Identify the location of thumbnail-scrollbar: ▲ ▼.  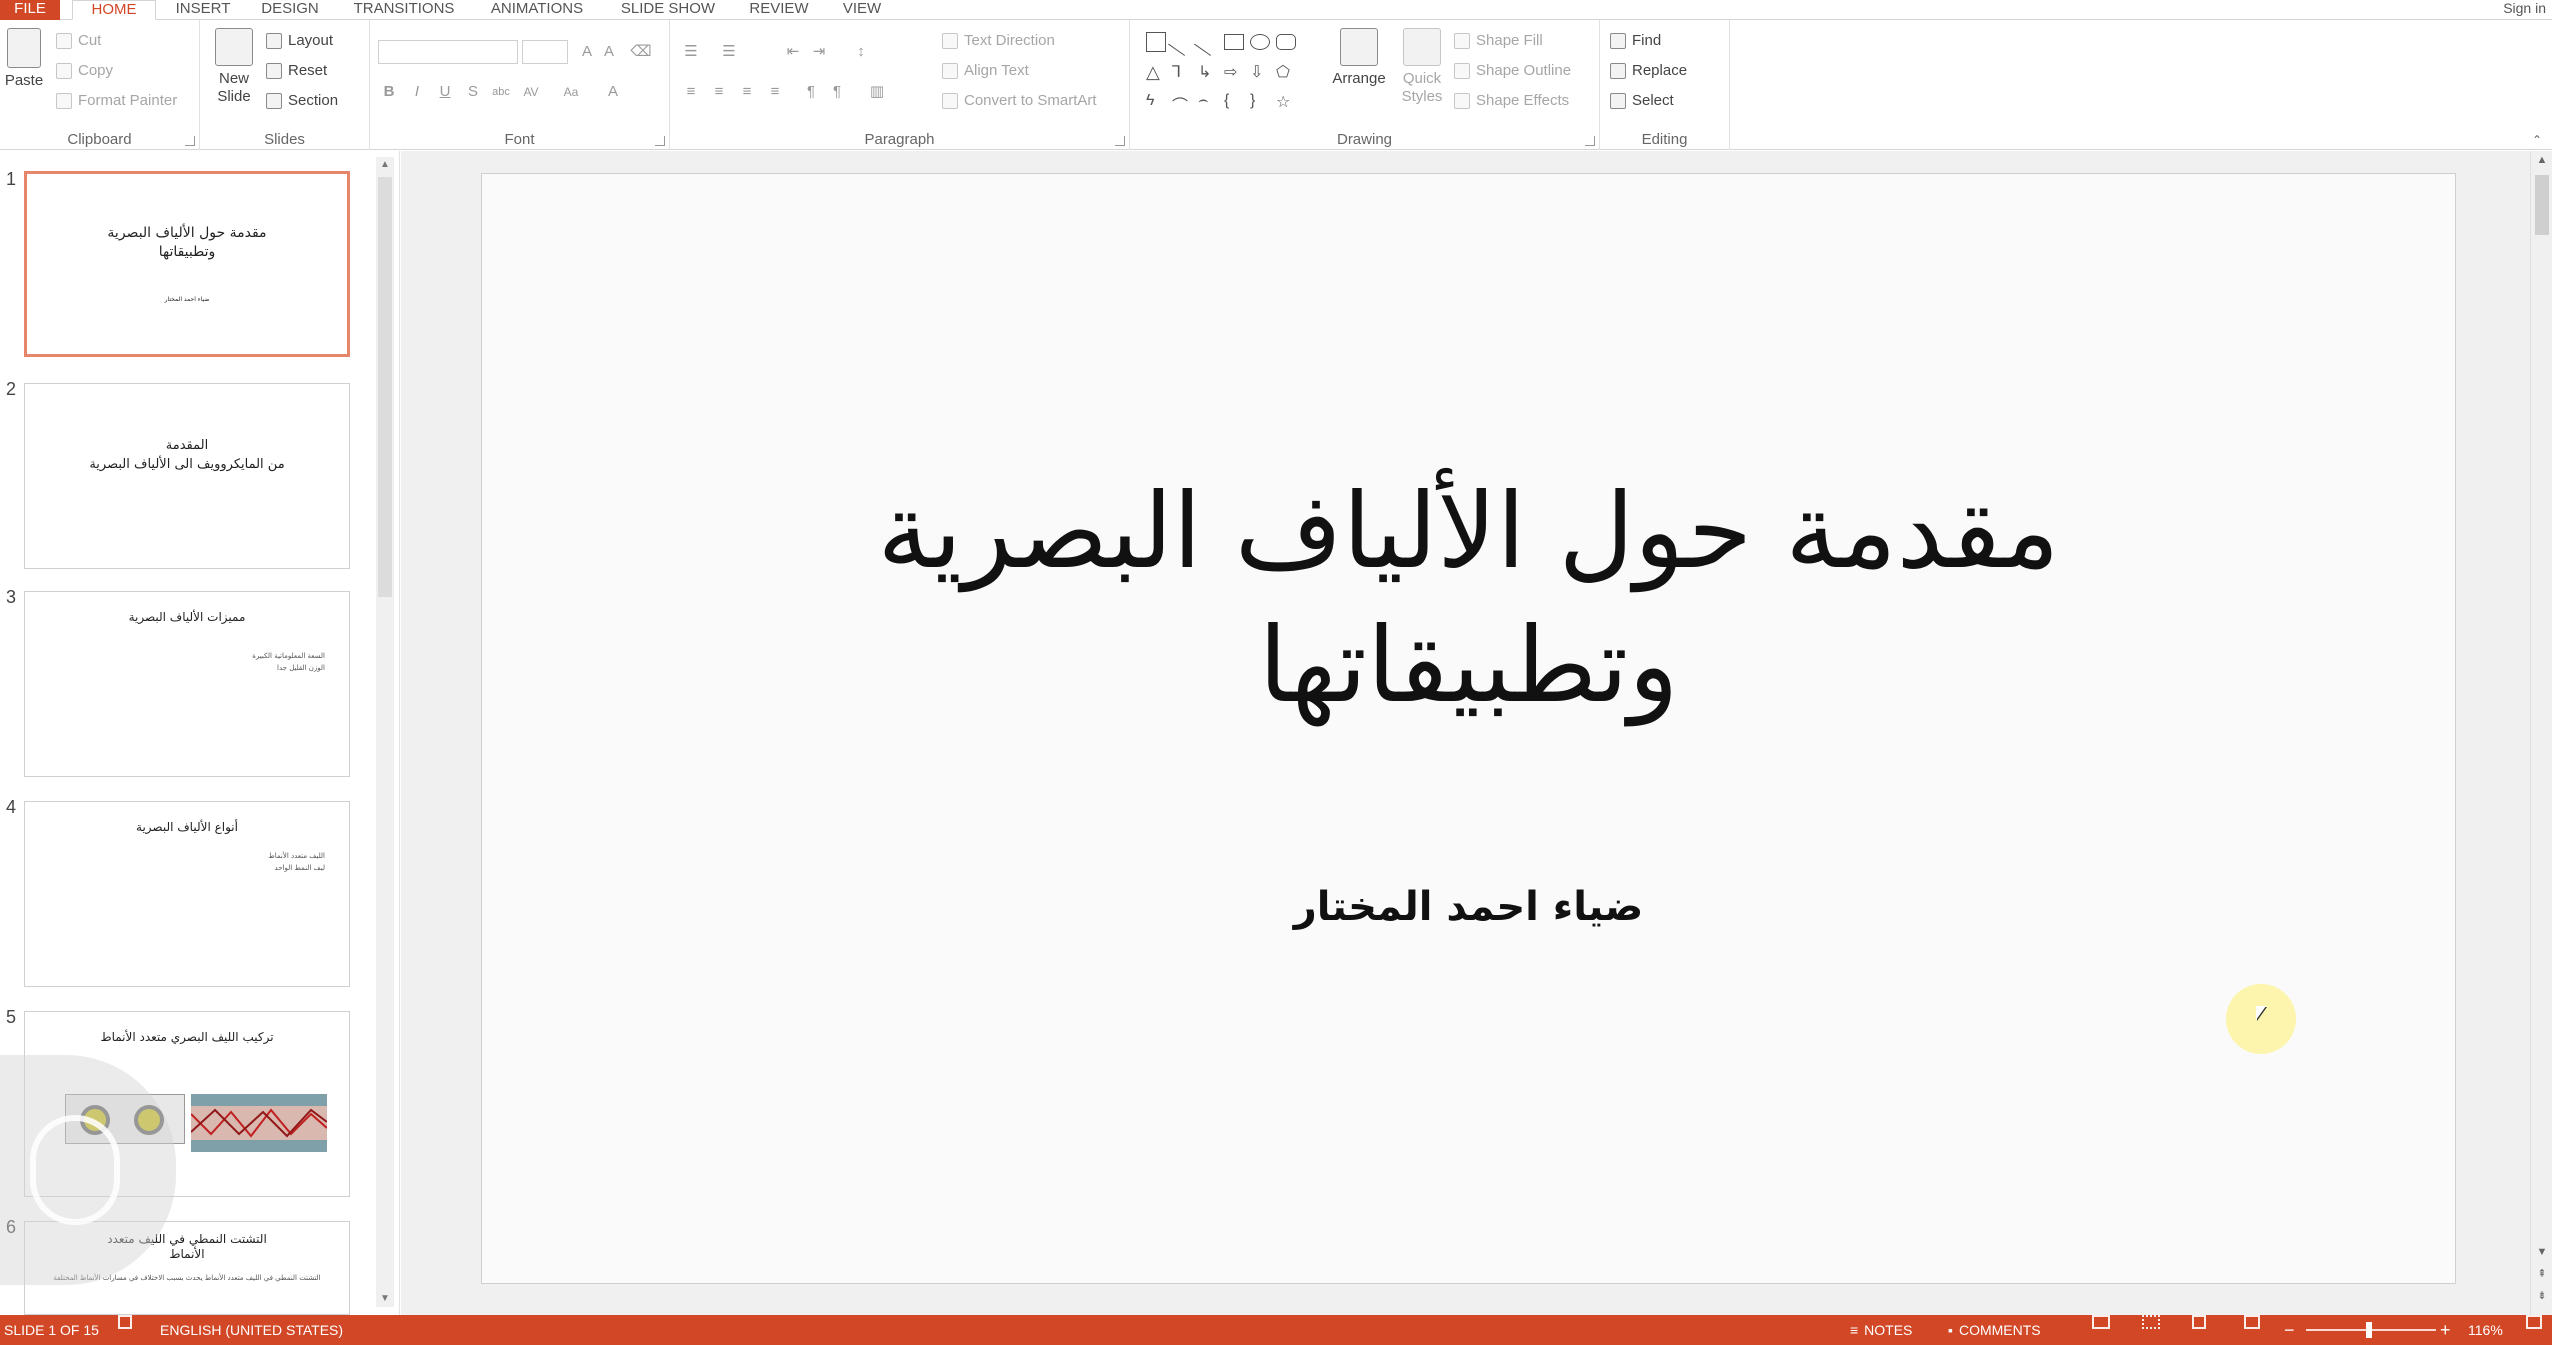
(385, 732).